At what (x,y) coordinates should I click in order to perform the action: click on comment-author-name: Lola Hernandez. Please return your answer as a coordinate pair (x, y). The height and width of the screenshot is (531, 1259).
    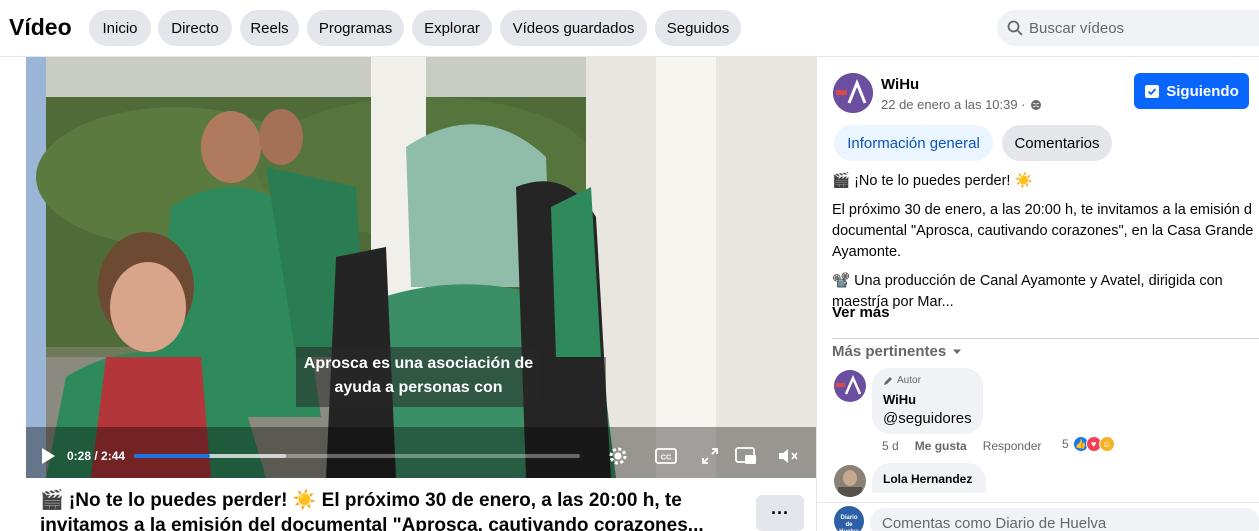
    Looking at the image, I should click on (927, 479).